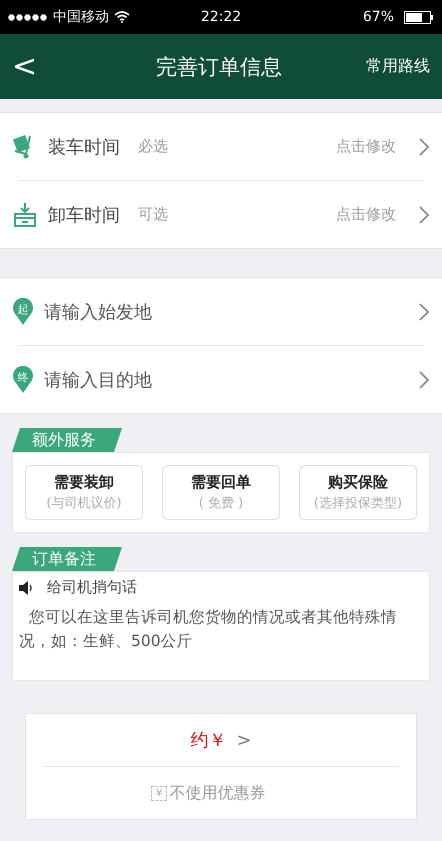 The width and height of the screenshot is (442, 841). I want to click on service-option: 需要回单 ( 免费 ), so click(221, 492).